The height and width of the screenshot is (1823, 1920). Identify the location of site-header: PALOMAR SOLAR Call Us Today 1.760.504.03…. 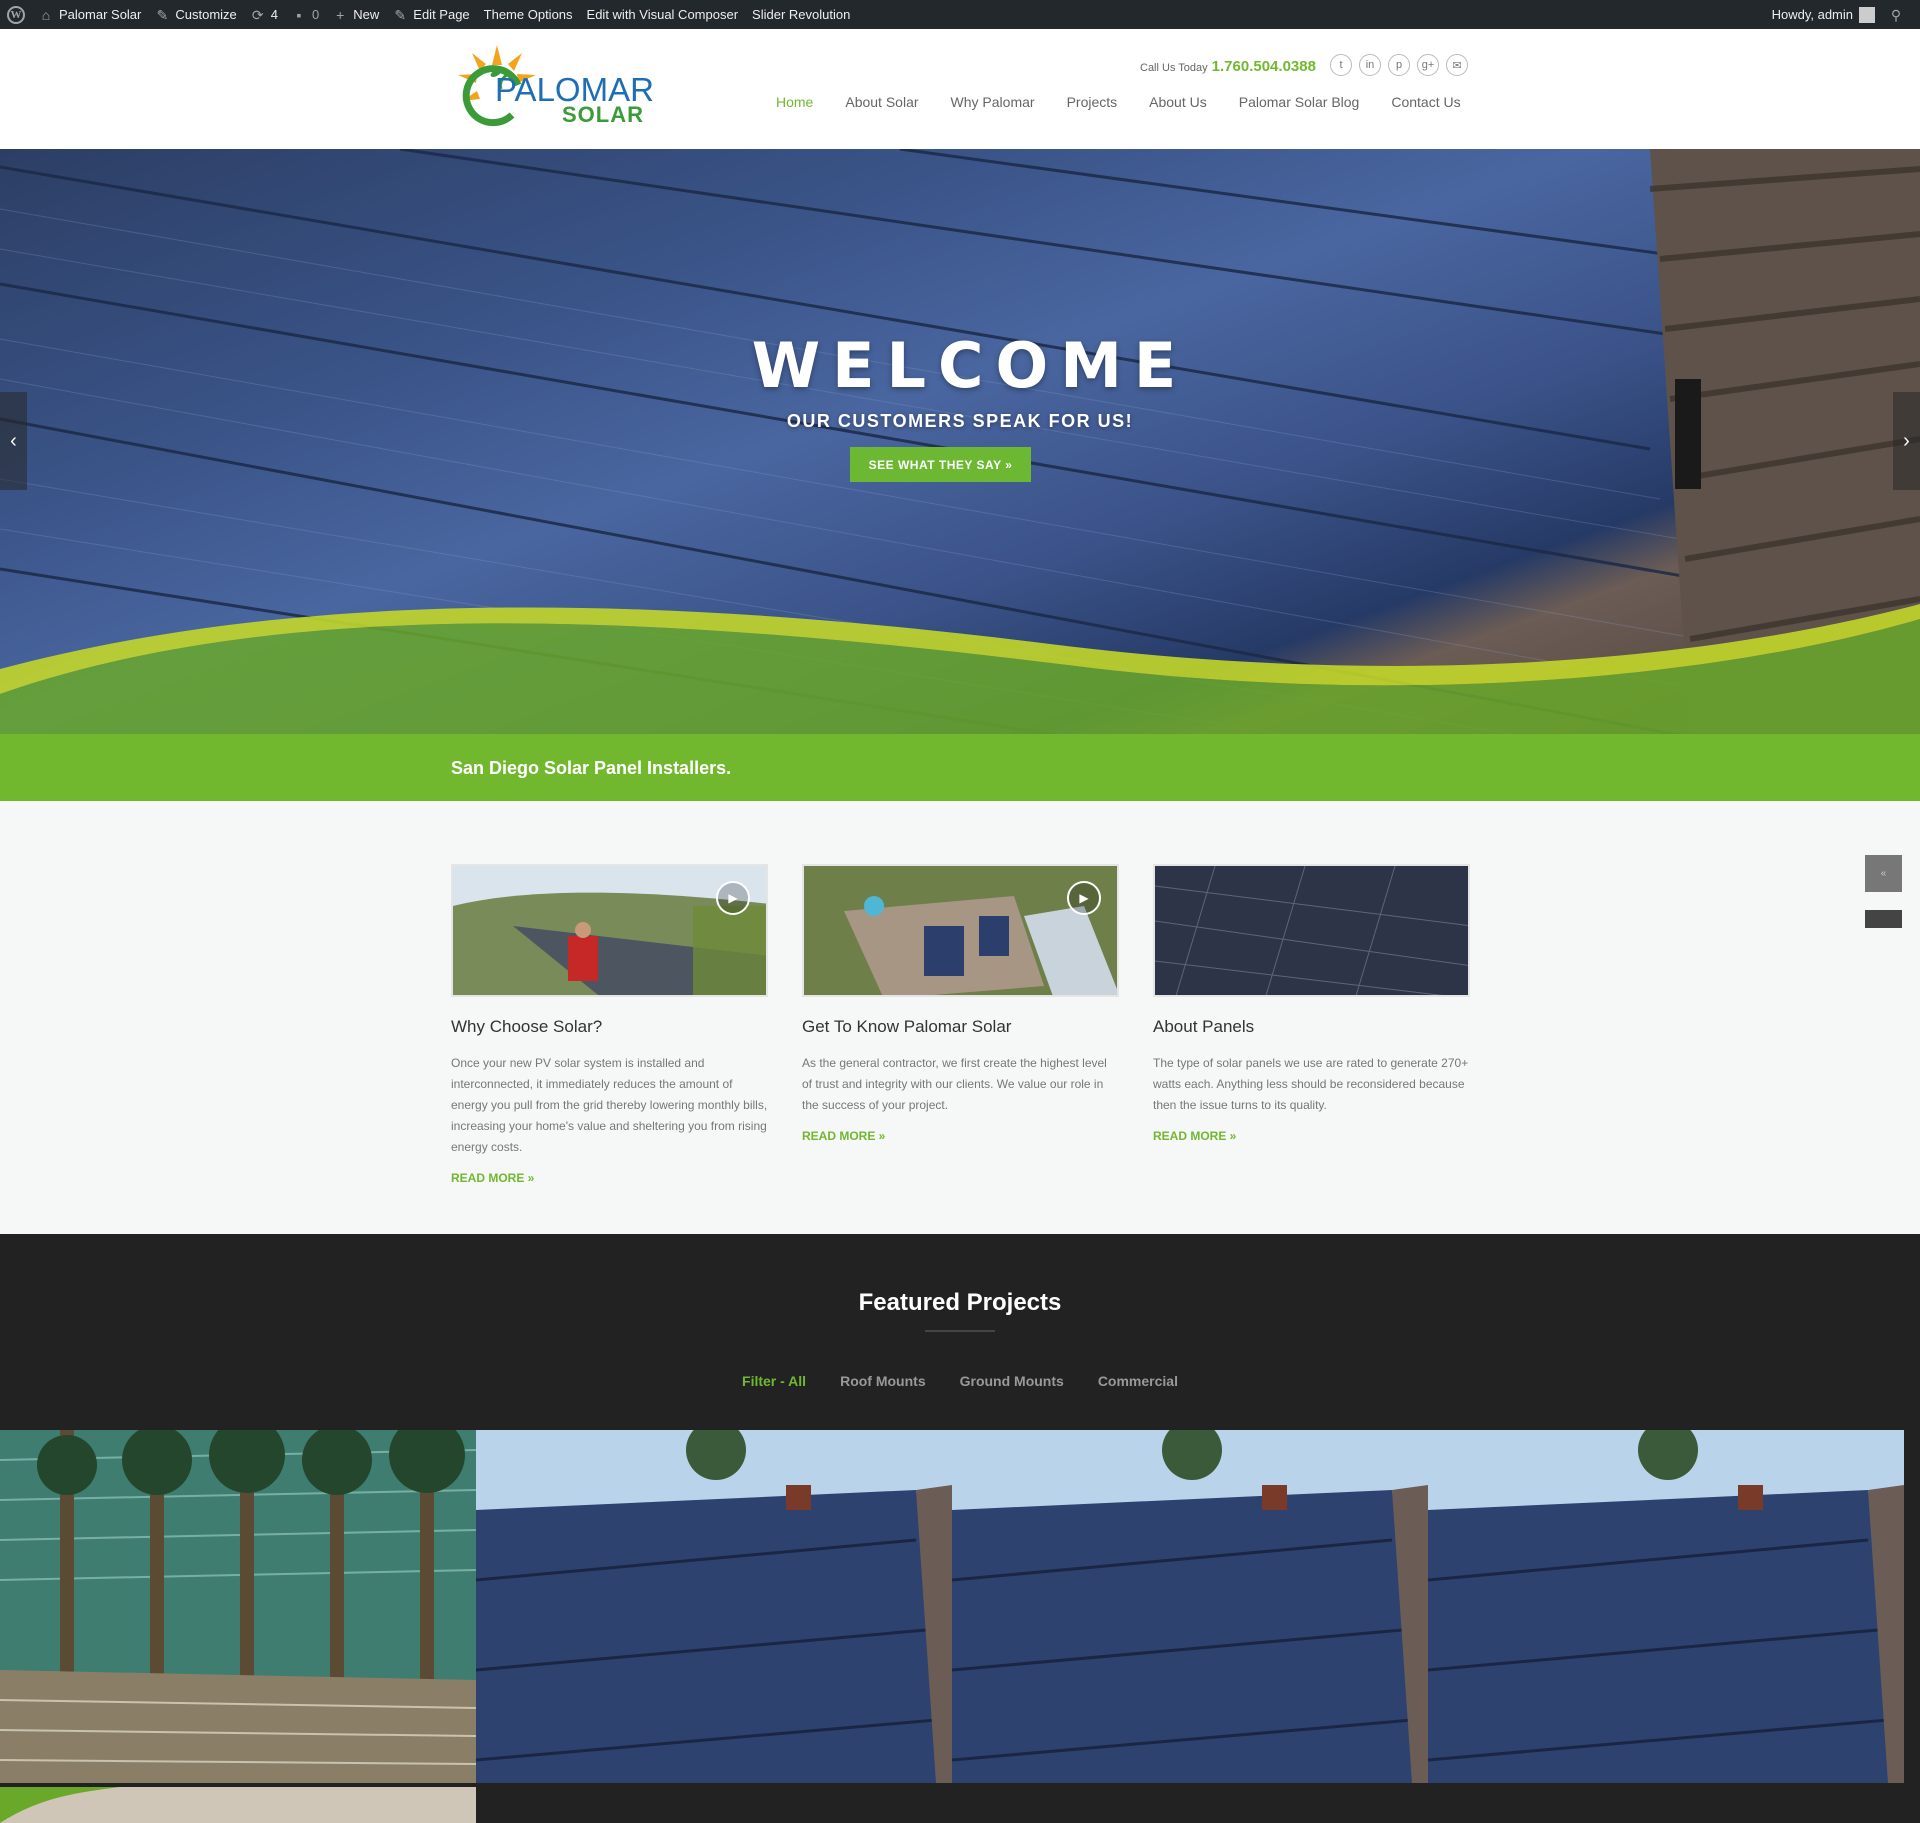
(960, 89).